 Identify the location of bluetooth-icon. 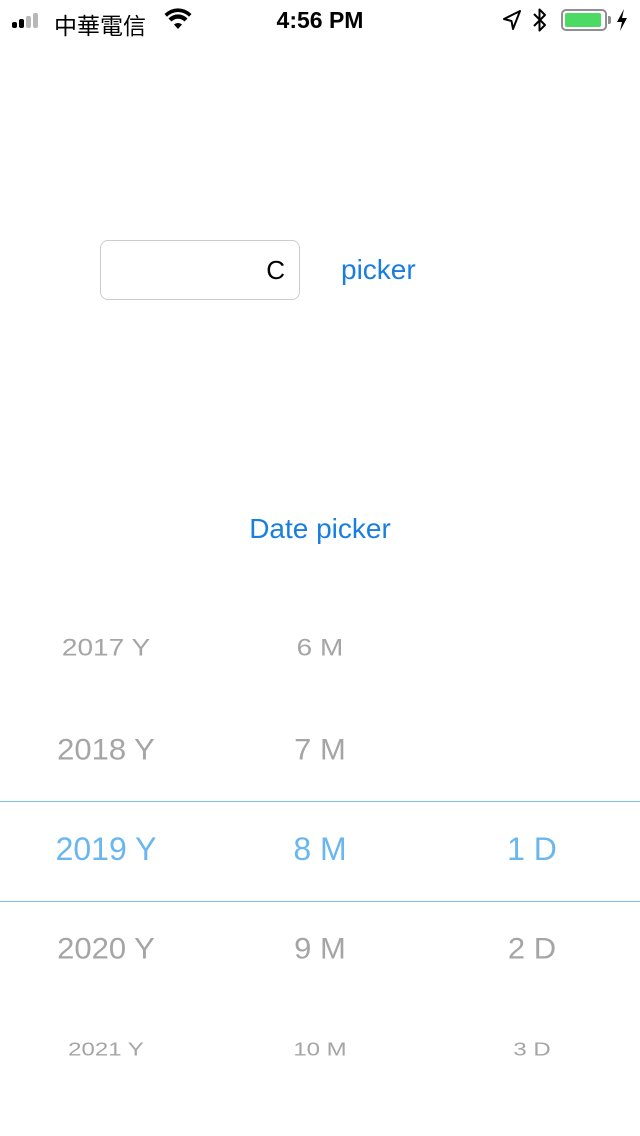
(539, 20).